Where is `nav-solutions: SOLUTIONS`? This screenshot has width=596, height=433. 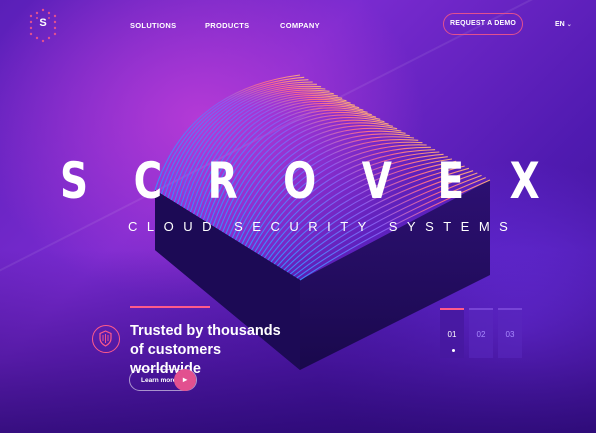
nav-solutions: SOLUTIONS is located at coordinates (153, 25).